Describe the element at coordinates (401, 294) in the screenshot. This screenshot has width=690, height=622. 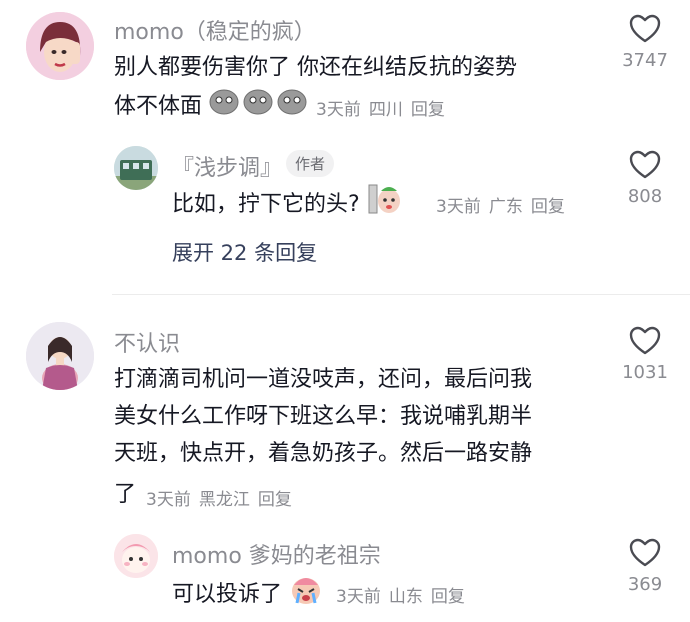
I see `divider` at that location.